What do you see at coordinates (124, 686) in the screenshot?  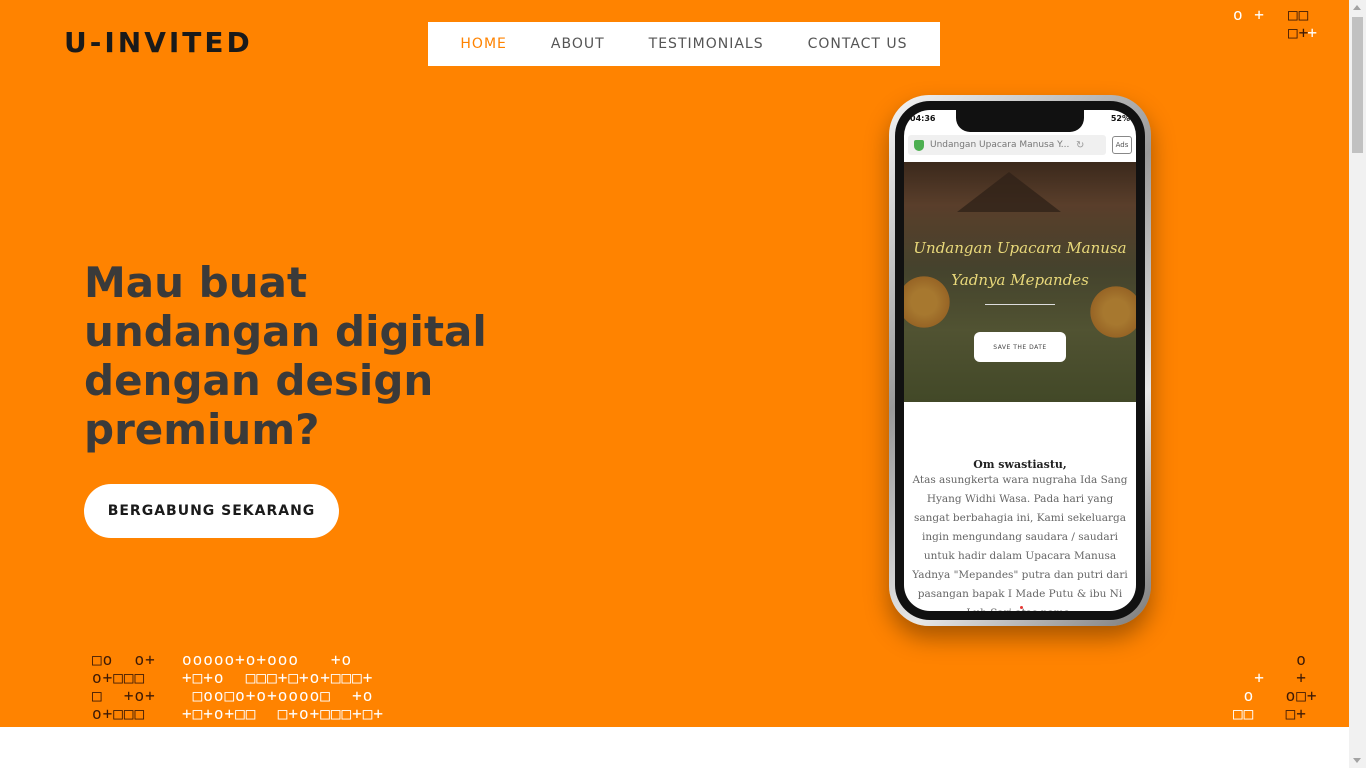 I see `decor-pattern-bottom-left-dark: □o o+ o+□□□ □ +o+ o+□□□` at bounding box center [124, 686].